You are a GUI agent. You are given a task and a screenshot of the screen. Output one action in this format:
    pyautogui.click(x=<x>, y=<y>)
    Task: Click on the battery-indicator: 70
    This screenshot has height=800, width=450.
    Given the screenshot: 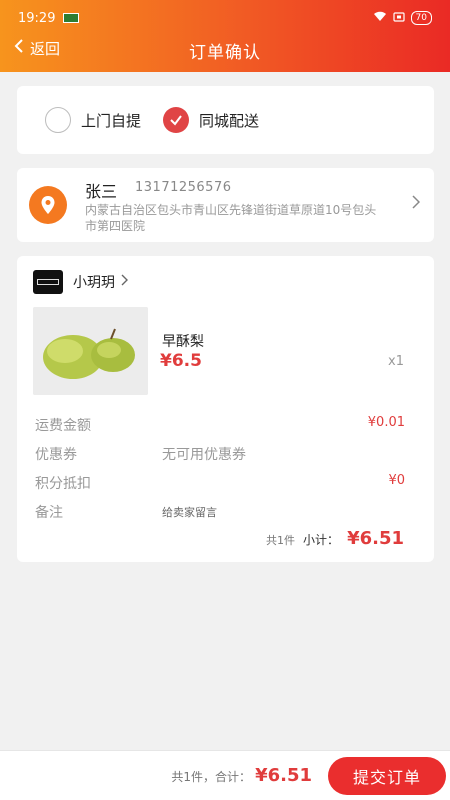 What is the action you would take?
    pyautogui.click(x=421, y=18)
    